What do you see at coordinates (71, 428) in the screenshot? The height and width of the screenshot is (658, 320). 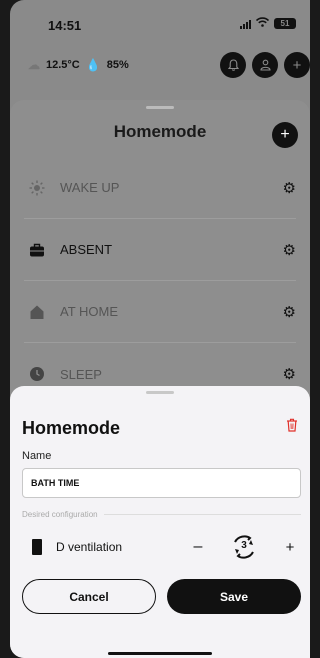 I see `edit-sheet-title: Homemode` at bounding box center [71, 428].